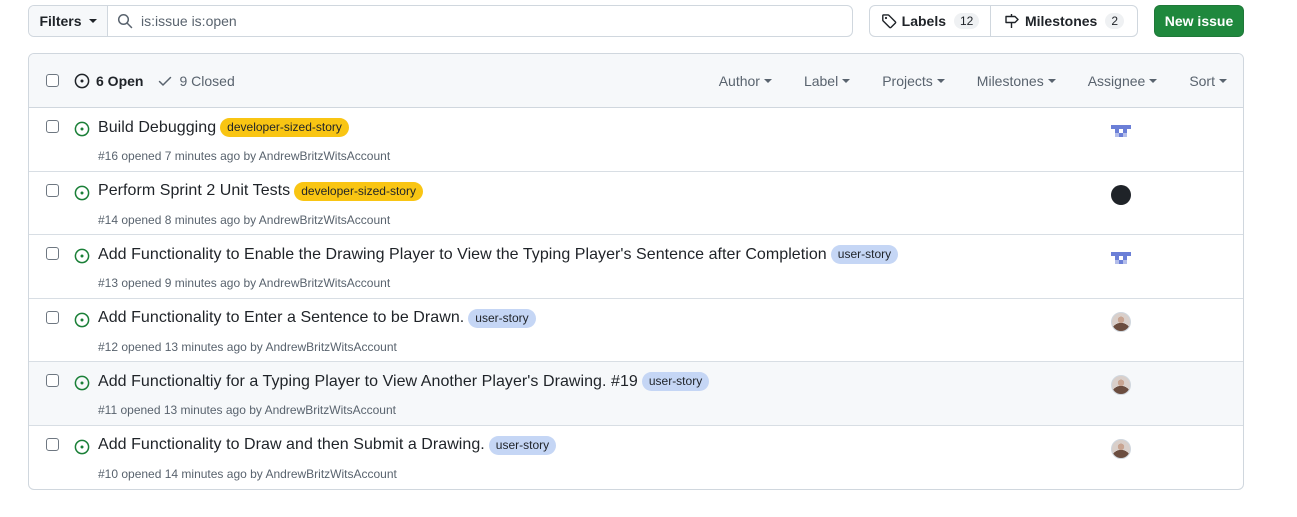 Image resolution: width=1297 pixels, height=517 pixels. I want to click on issue-title-line: Build Debugging developer-sized-story, so click(223, 127).